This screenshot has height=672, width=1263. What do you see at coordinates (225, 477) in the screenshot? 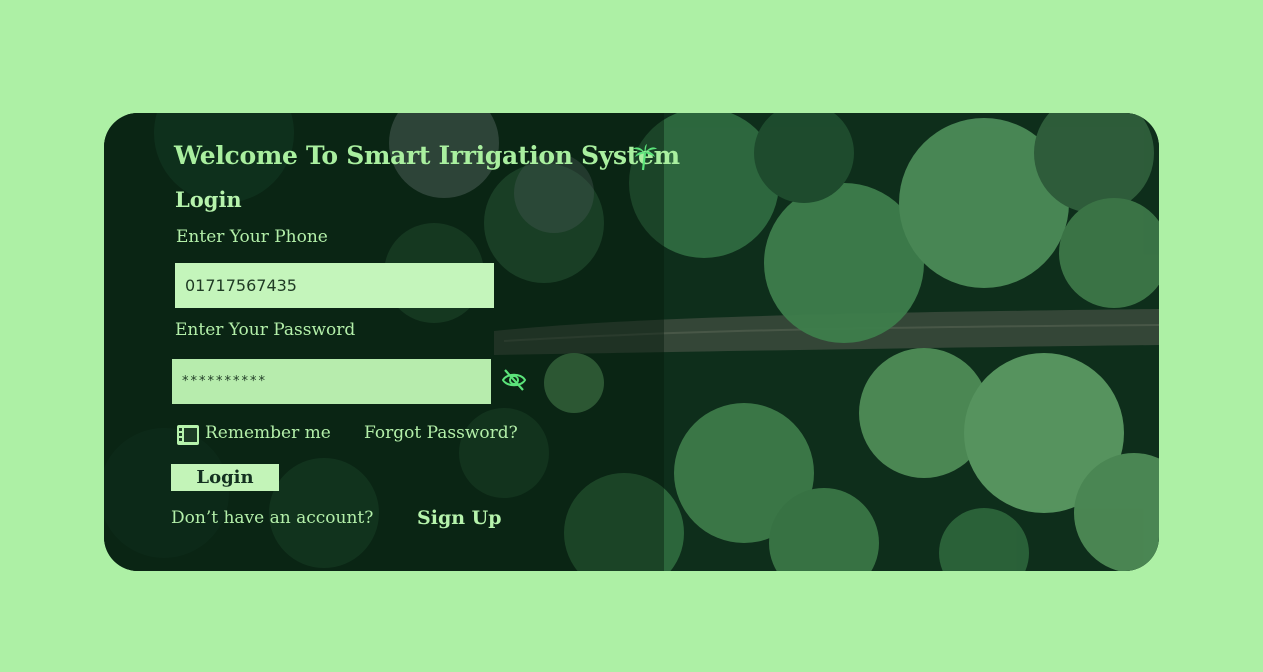
I see `login-button: Login` at bounding box center [225, 477].